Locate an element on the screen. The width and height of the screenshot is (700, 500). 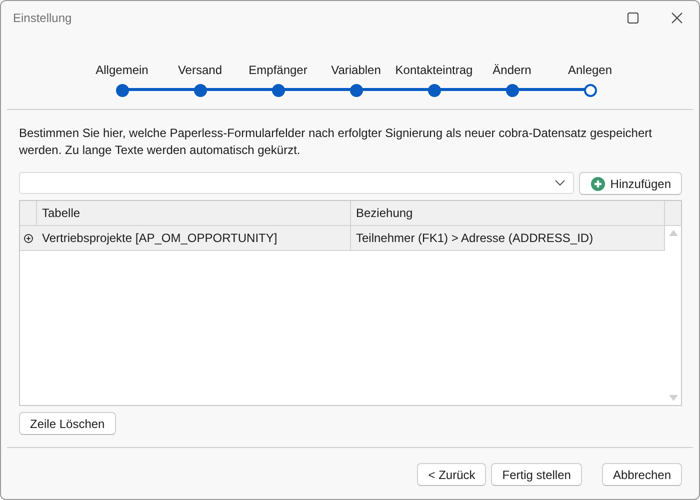
column-header: Beziehung is located at coordinates (508, 213).